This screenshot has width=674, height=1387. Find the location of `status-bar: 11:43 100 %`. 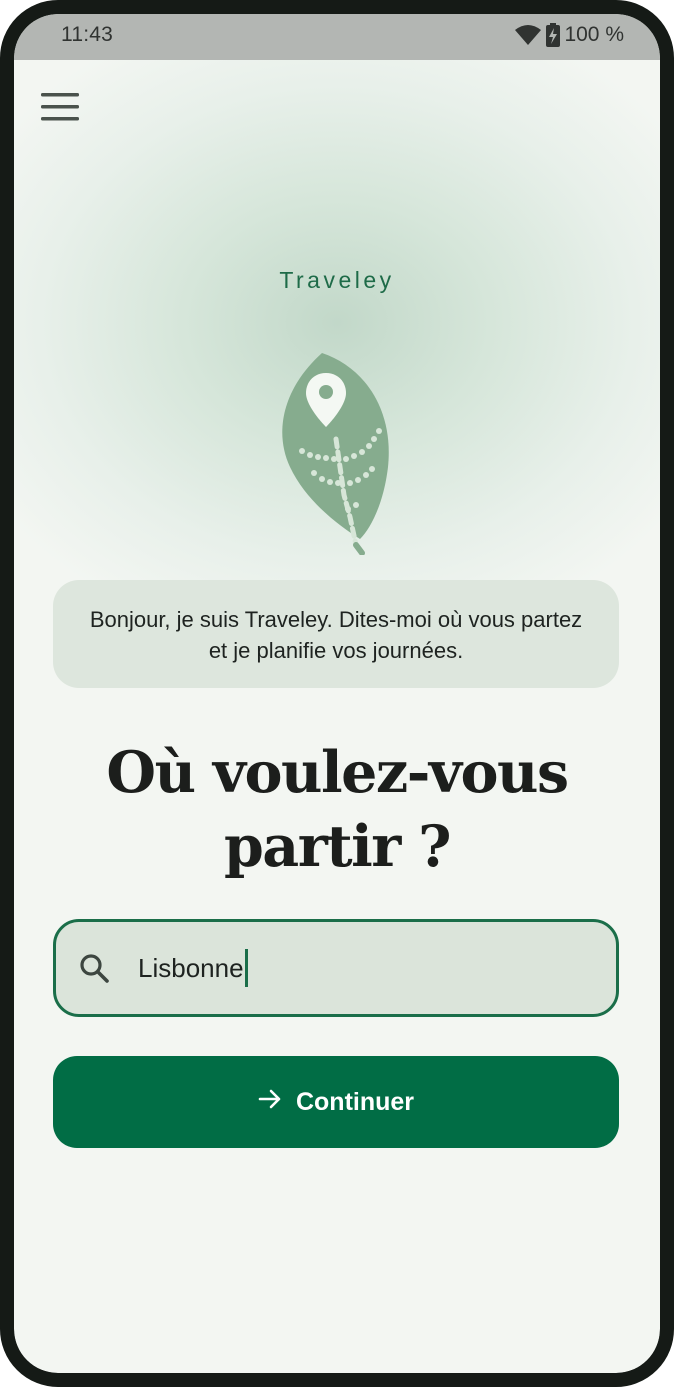

status-bar: 11:43 100 % is located at coordinates (337, 37).